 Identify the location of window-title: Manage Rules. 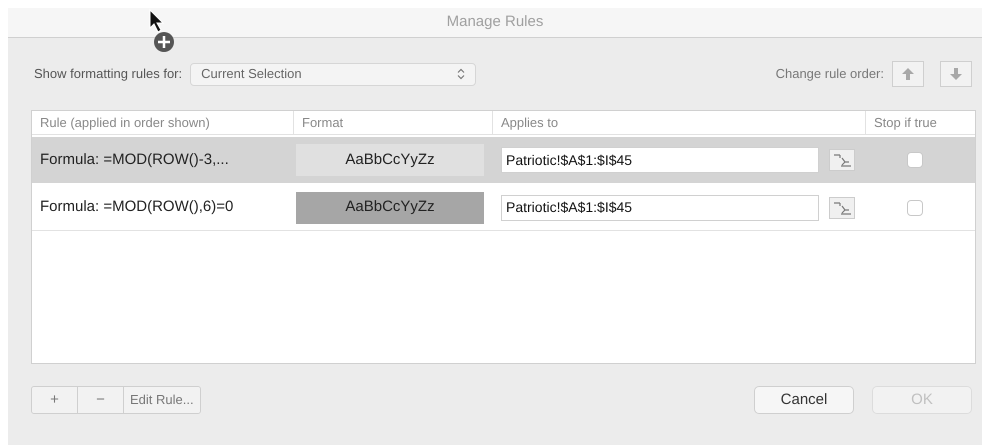
(495, 22).